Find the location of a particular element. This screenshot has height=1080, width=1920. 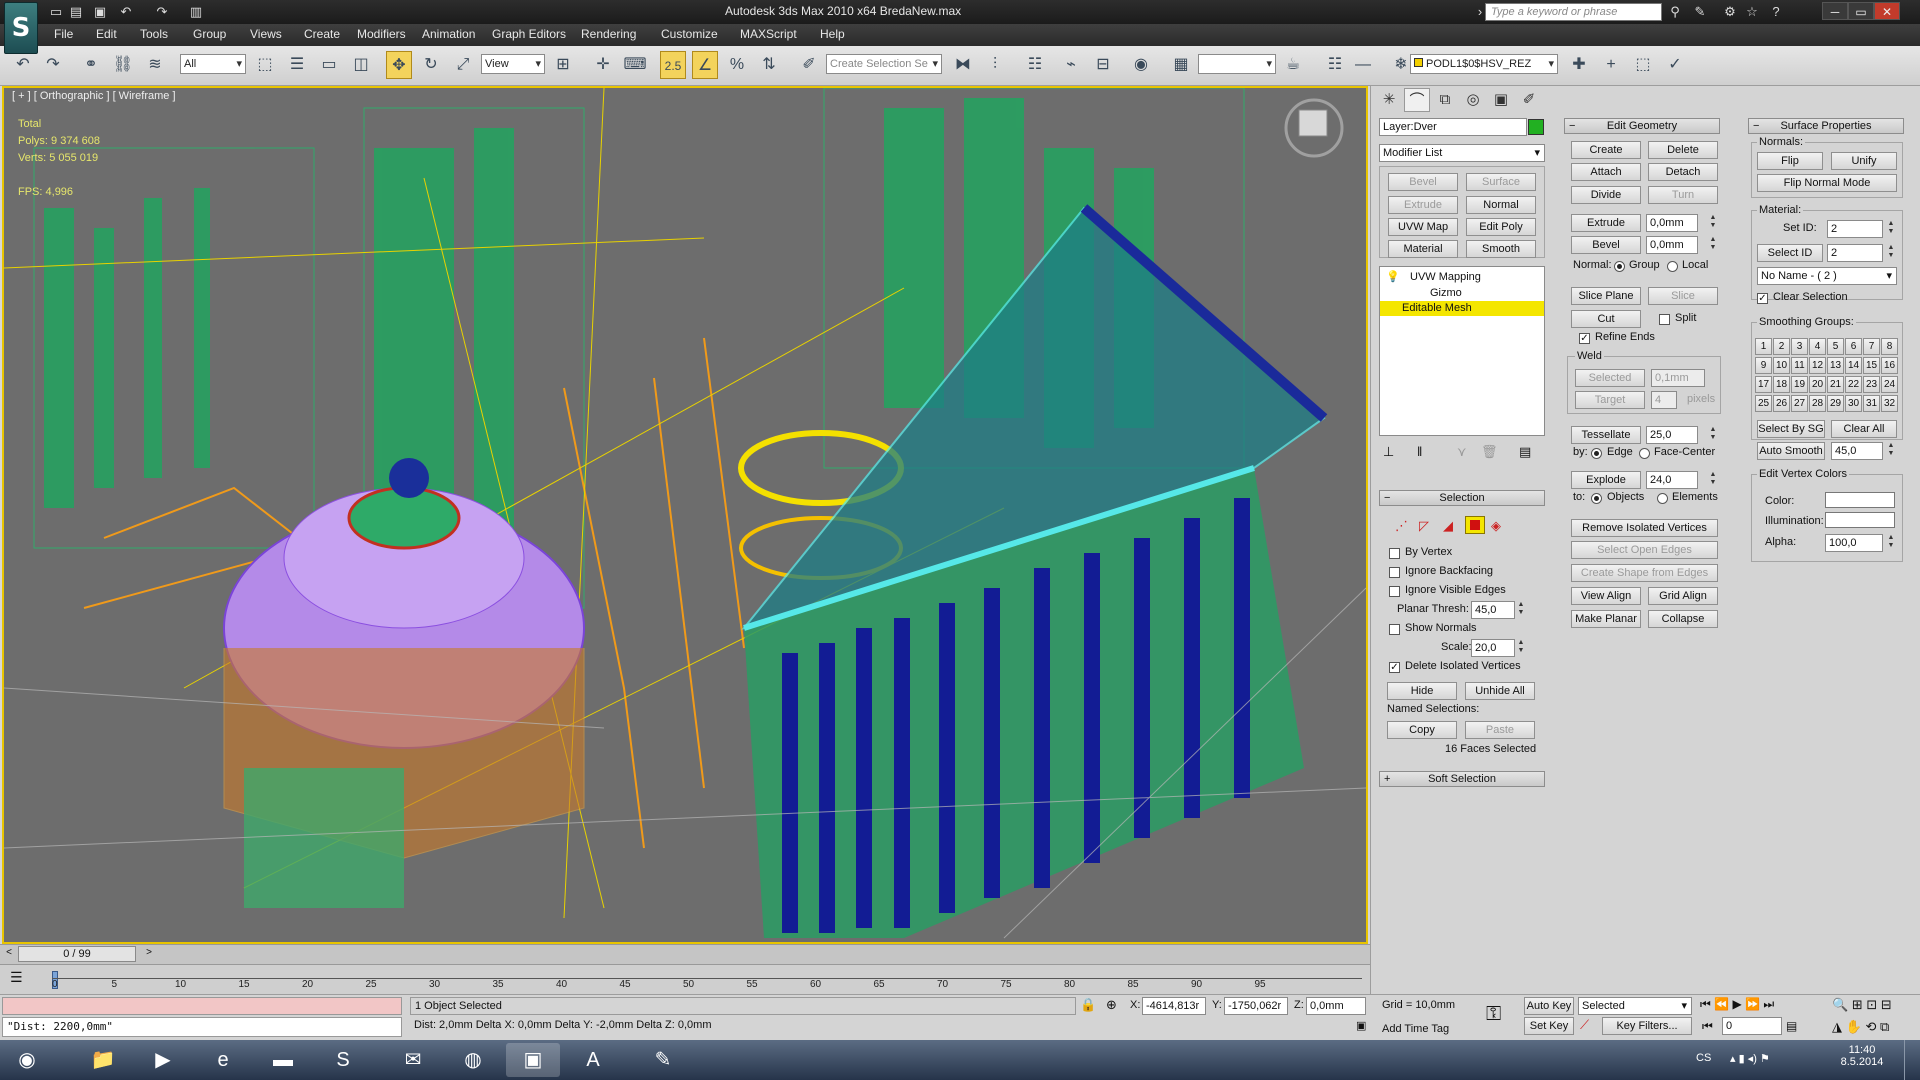

maxscript-listener-white: "Dist: 2200,0mm" is located at coordinates (202, 1027).